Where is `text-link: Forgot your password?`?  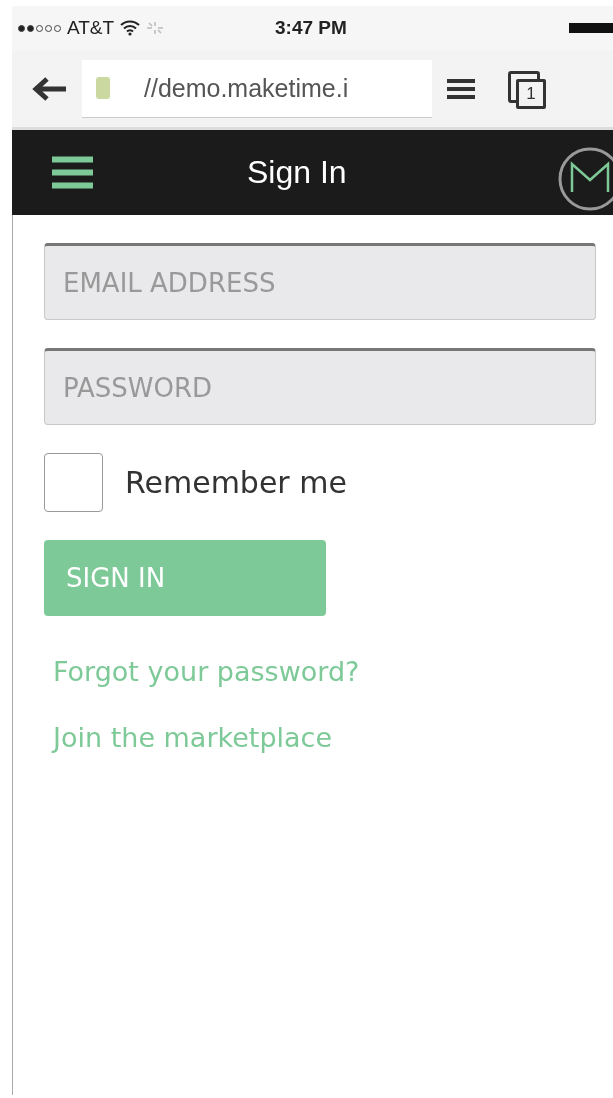
text-link: Forgot your password? is located at coordinates (206, 671).